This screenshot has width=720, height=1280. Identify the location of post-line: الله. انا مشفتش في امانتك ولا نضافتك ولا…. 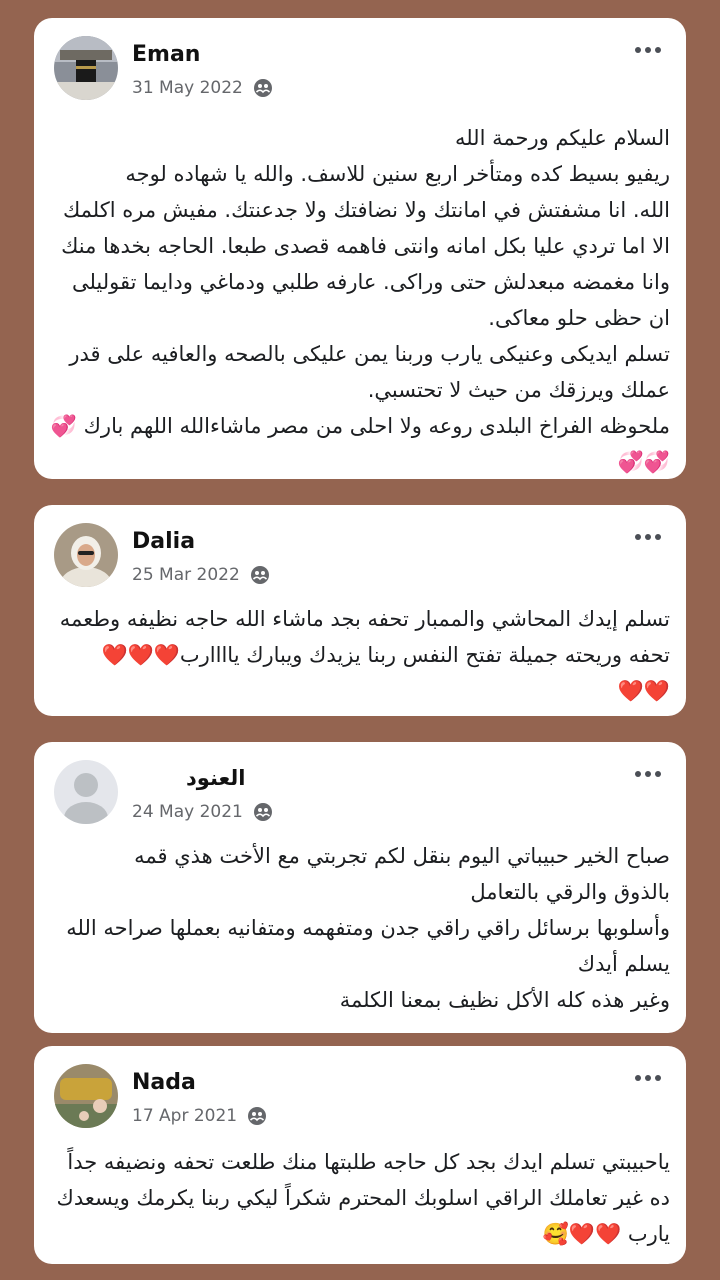
(366, 210).